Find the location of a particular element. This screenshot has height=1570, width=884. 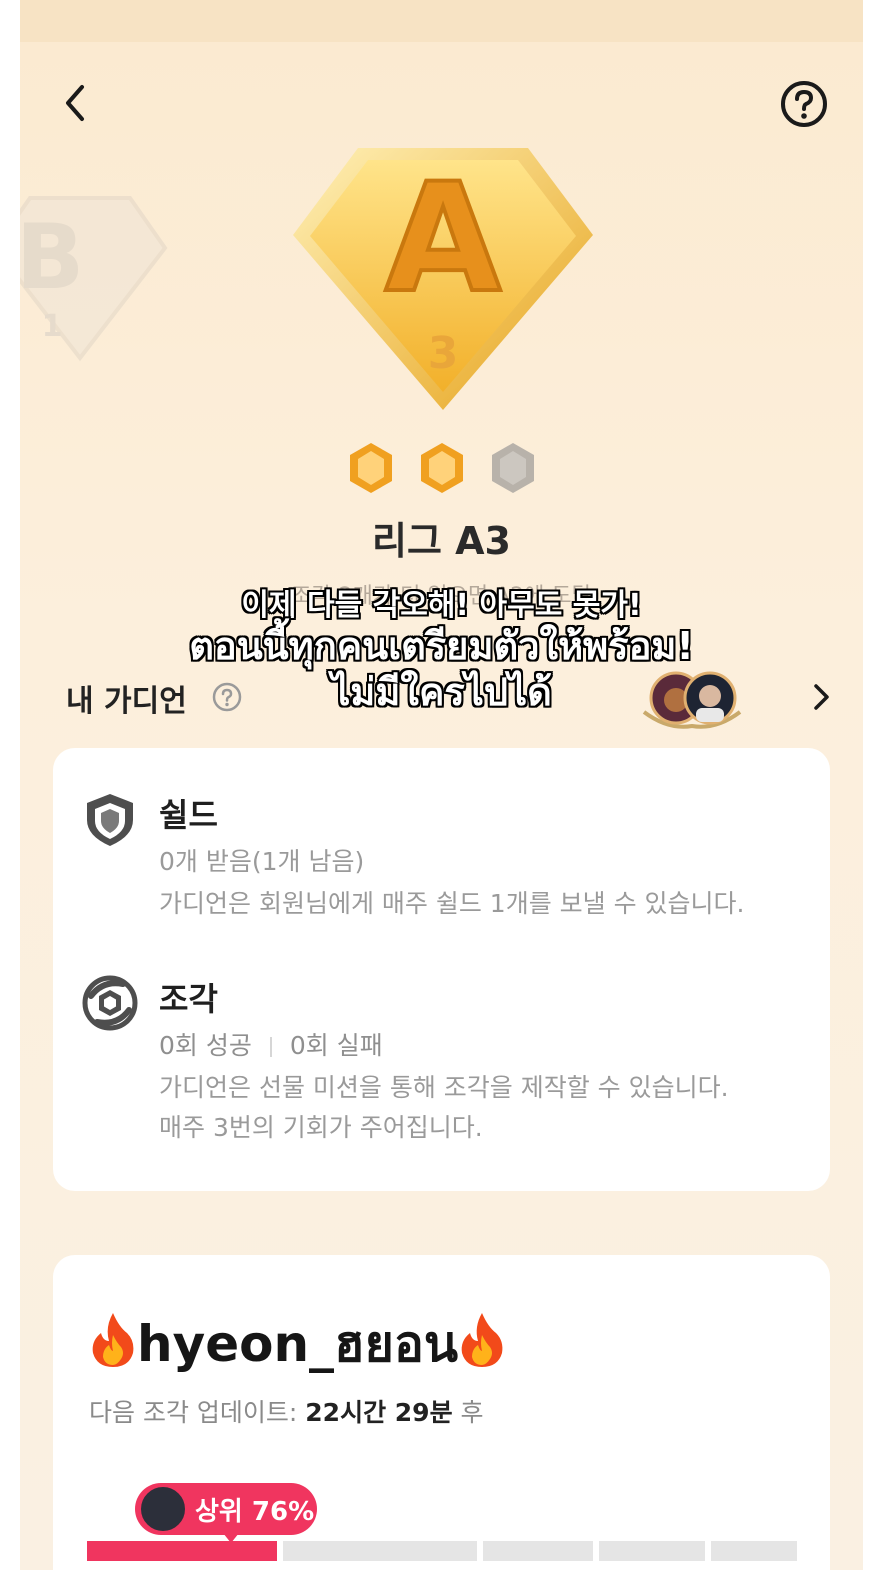

progress-segment-active is located at coordinates (182, 1551).